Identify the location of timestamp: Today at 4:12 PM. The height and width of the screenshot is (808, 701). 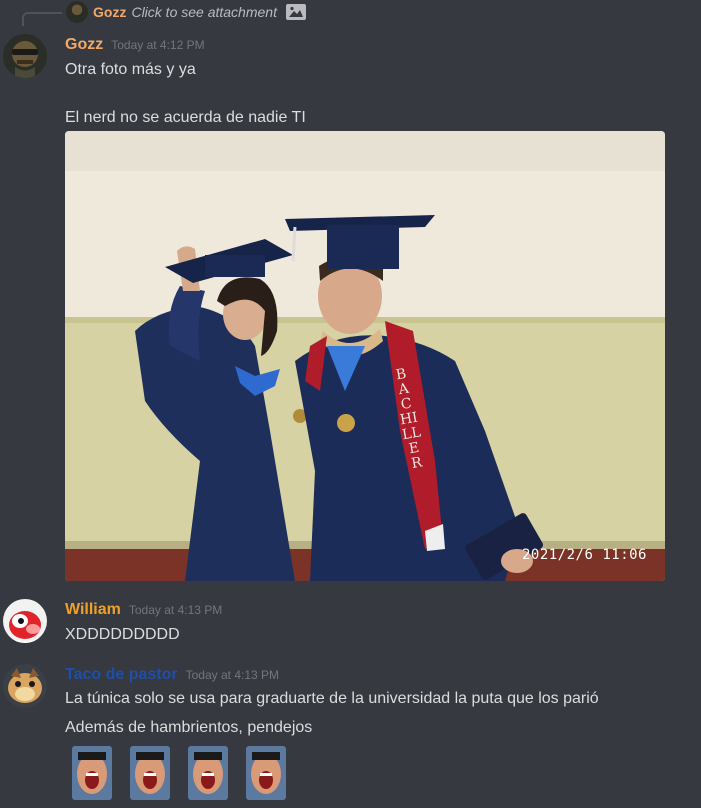
(157, 45).